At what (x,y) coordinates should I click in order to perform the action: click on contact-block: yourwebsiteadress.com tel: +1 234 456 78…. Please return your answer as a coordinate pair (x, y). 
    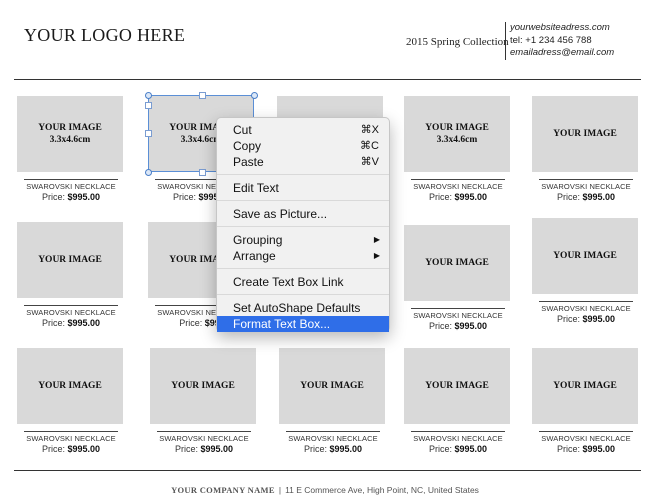
    Looking at the image, I should click on (562, 41).